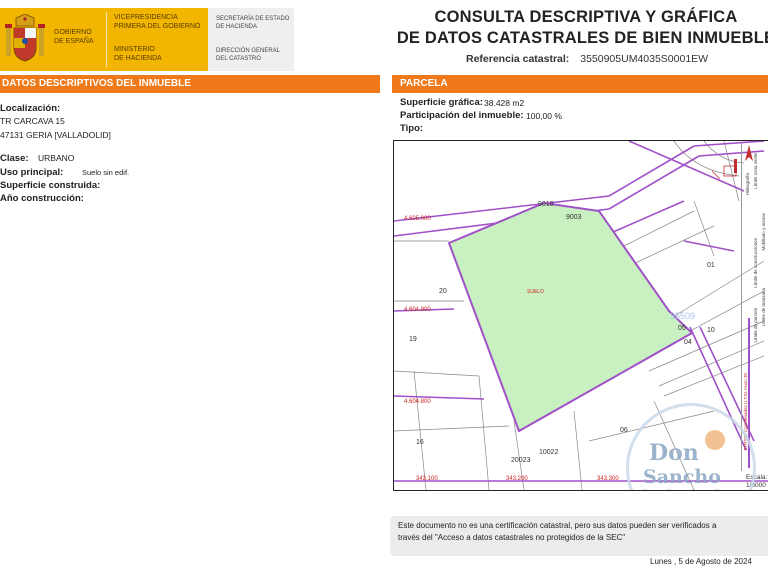 This screenshot has width=768, height=576. I want to click on map-label-16: 16, so click(420, 442).